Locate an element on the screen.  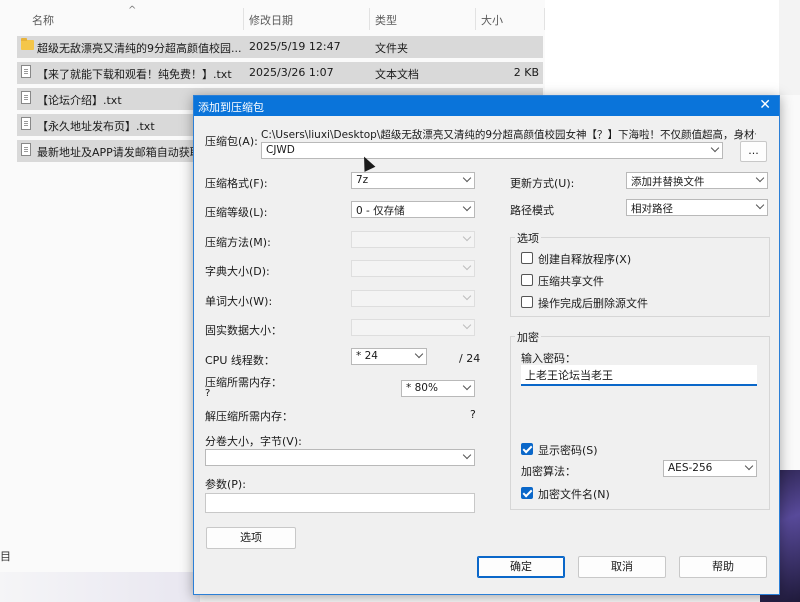
show-password-checkbox is located at coordinates (527, 449).